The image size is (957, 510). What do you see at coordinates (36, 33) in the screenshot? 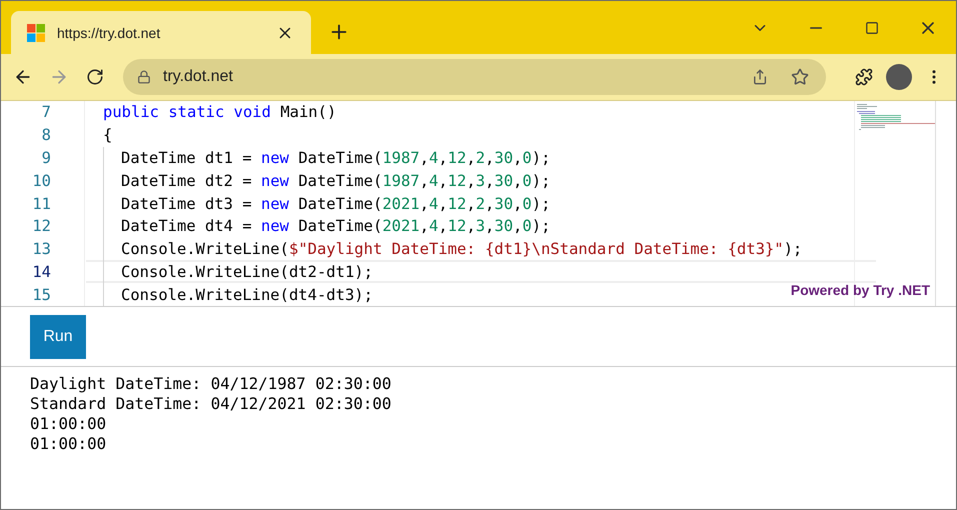
I see `windows-logo-icon` at bounding box center [36, 33].